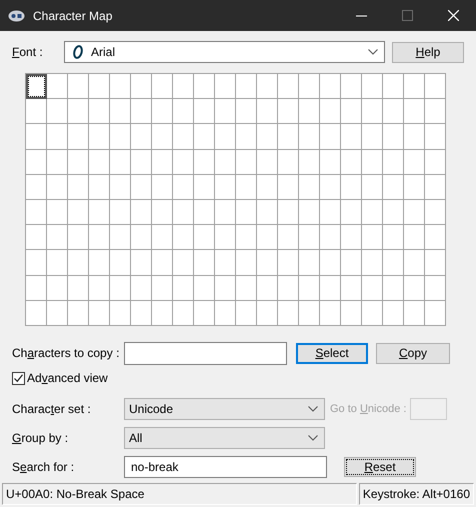 This screenshot has height=507, width=476. I want to click on reset-button: Reset, so click(380, 466).